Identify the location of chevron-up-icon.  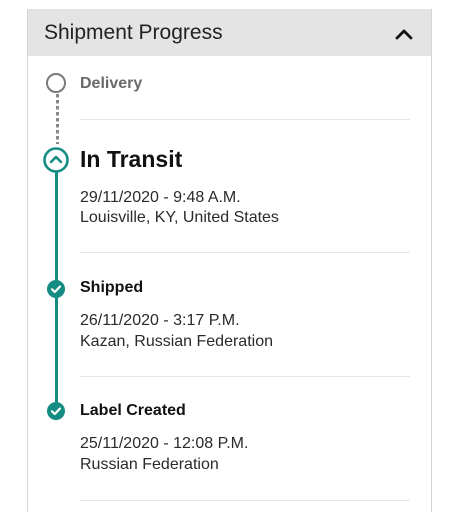
(404, 34).